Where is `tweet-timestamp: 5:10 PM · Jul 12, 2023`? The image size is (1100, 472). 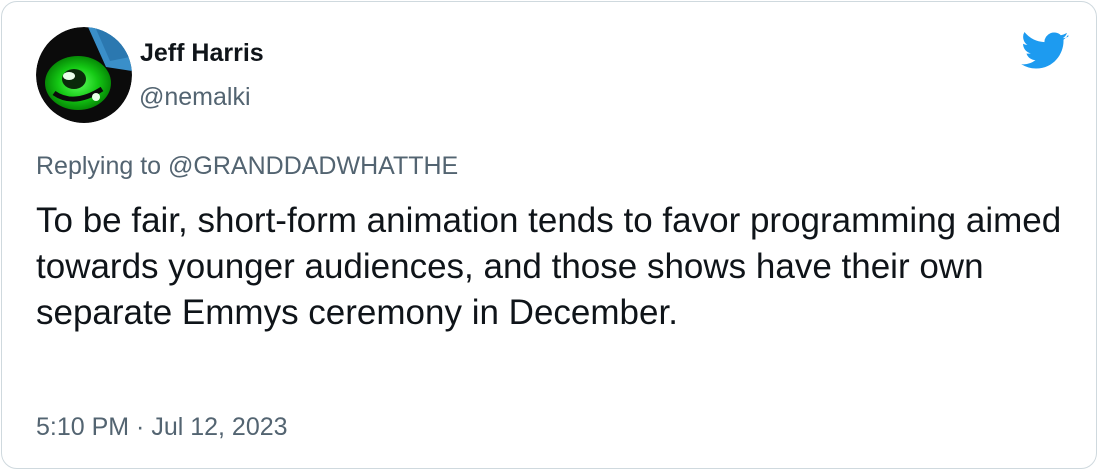
tweet-timestamp: 5:10 PM · Jul 12, 2023 is located at coordinates (162, 427).